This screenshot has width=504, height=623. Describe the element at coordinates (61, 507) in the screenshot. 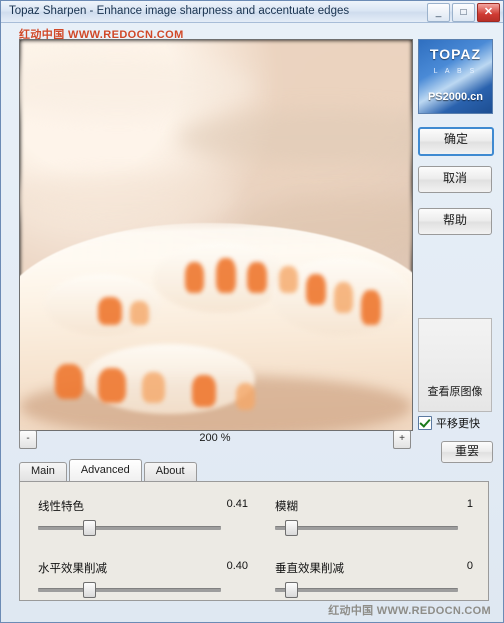

I see `control-label: 线性特色` at that location.